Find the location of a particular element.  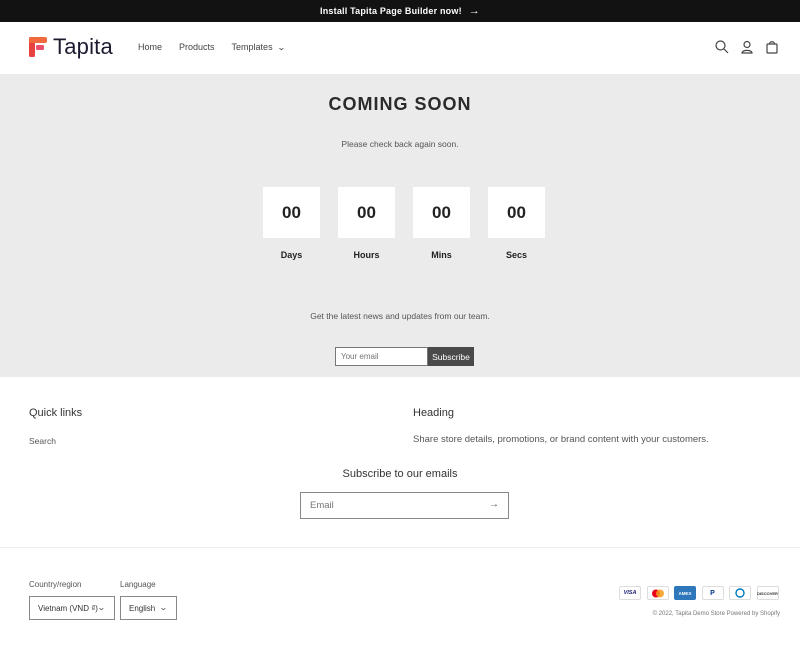

logo-text: Tapita is located at coordinates (83, 46).